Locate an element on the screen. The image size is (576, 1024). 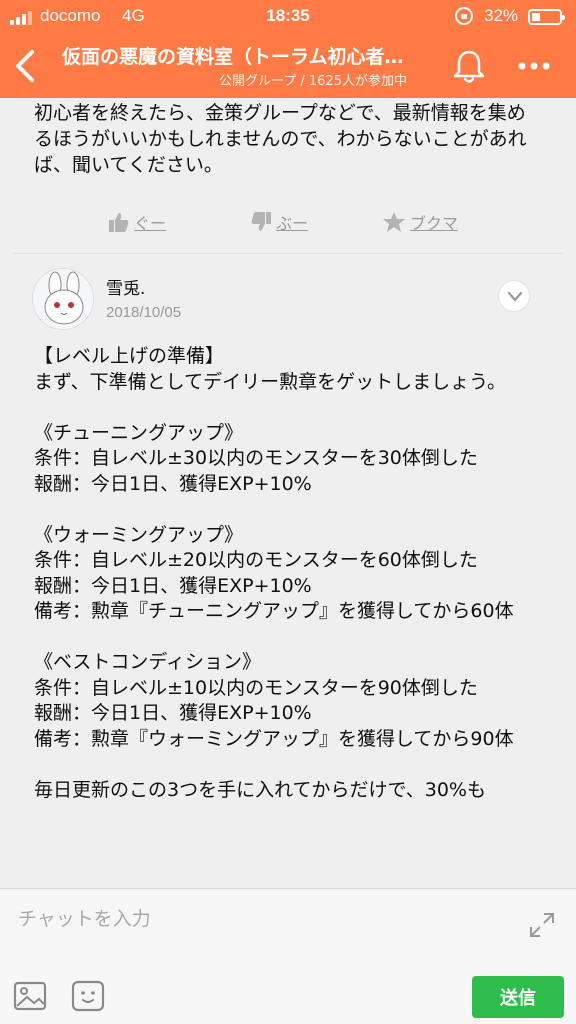
author-name: 雪兎. is located at coordinates (125, 286).